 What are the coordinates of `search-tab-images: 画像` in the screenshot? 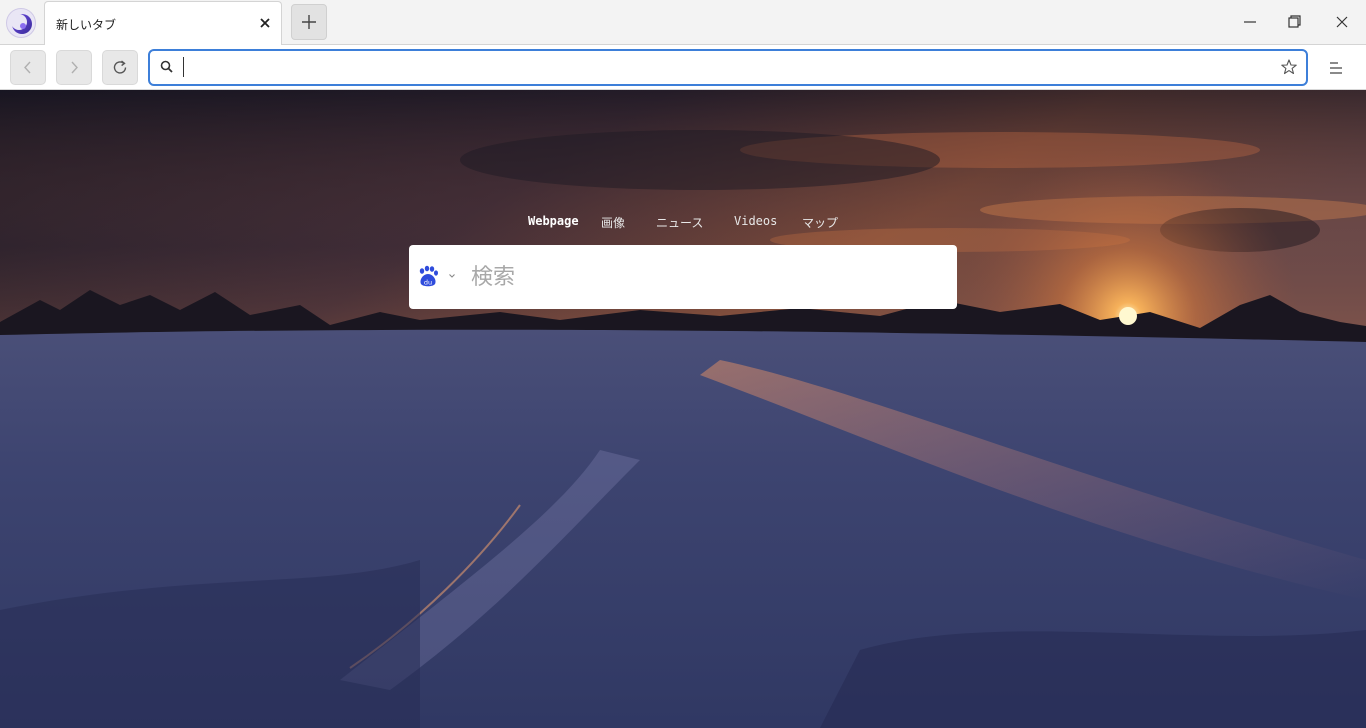 It's located at (613, 222).